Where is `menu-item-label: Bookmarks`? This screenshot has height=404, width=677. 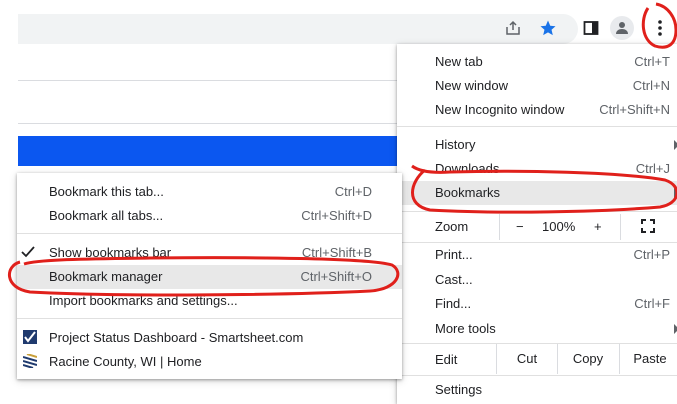
menu-item-label: Bookmarks is located at coordinates (468, 192).